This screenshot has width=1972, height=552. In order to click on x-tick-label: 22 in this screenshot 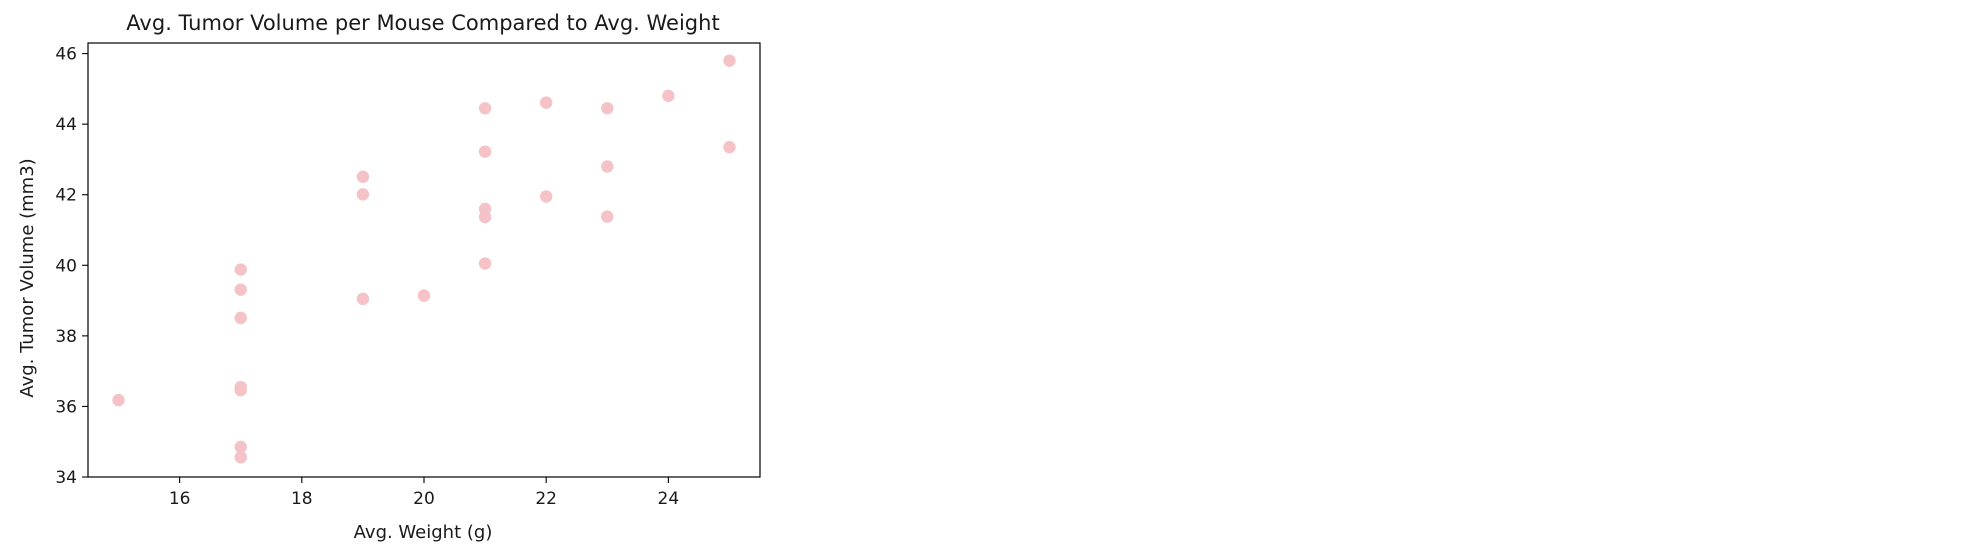, I will do `click(546, 499)`.